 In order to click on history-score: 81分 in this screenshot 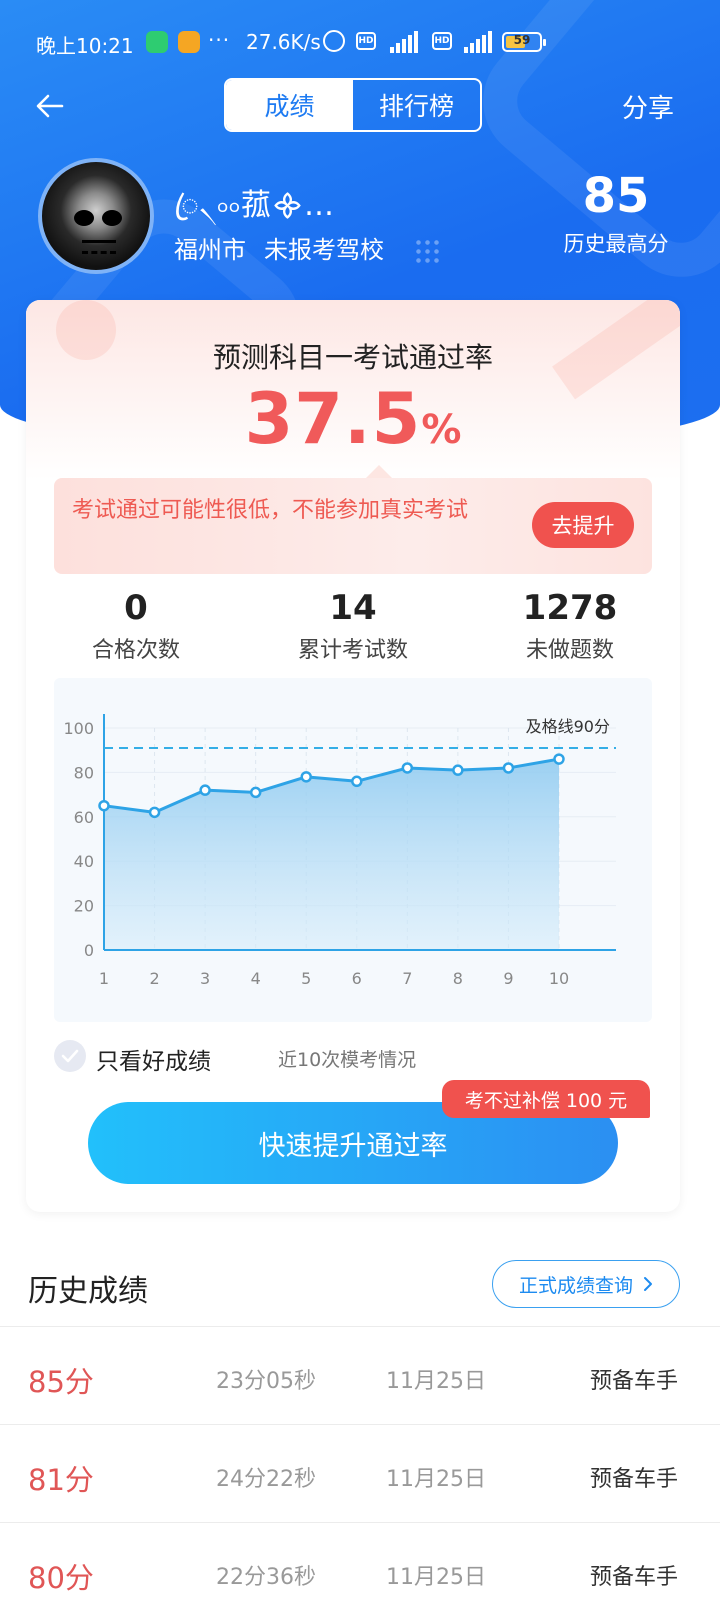, I will do `click(61, 1480)`.